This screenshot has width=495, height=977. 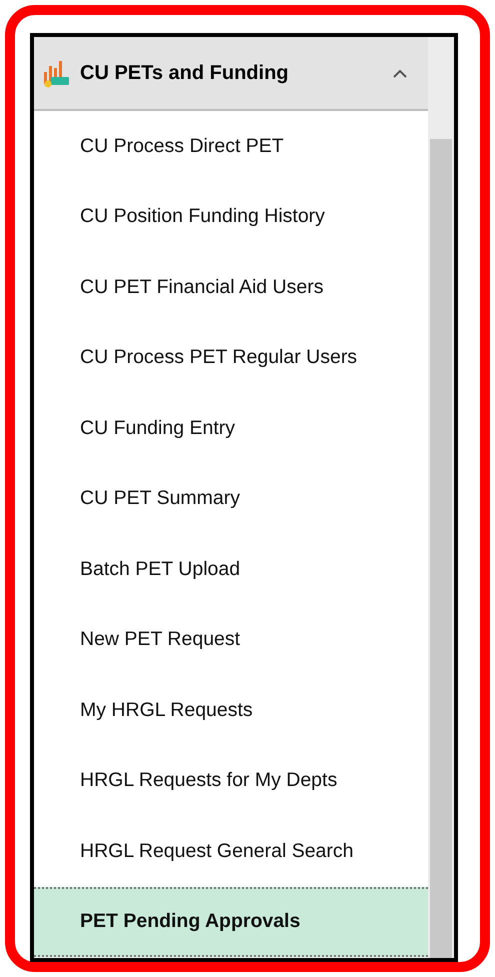 I want to click on scrollbar, so click(x=441, y=497).